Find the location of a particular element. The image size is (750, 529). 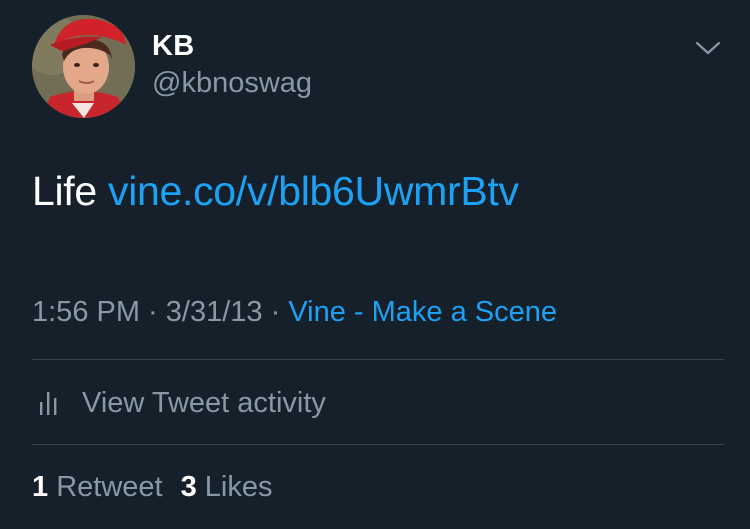

tweet-date: 3/31/13 is located at coordinates (214, 312).